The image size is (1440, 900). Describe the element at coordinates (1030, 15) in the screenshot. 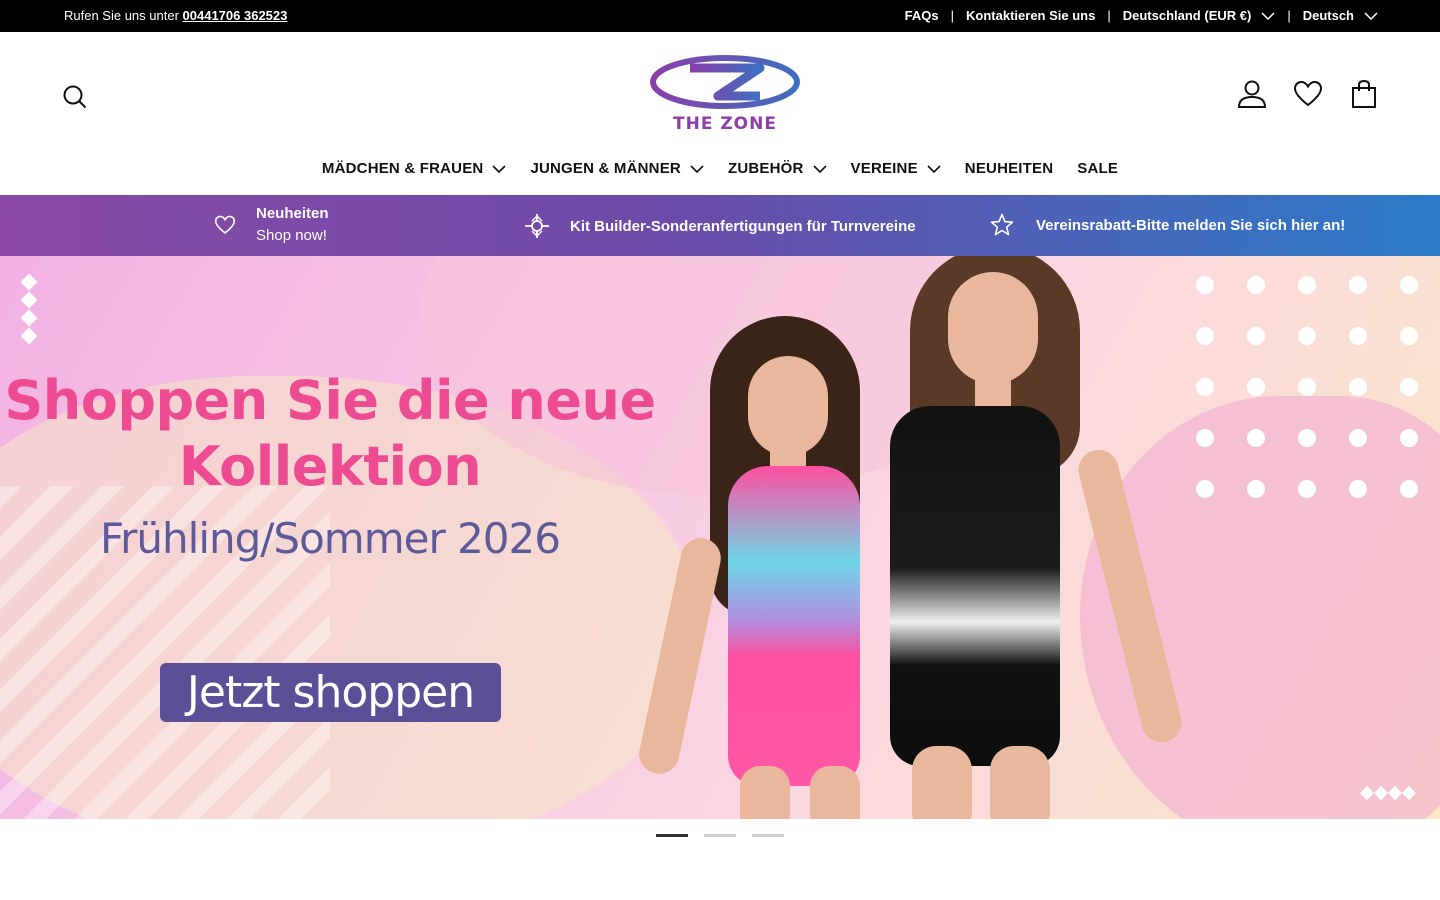

I see `contact-link: Kontaktieren Sie uns` at that location.